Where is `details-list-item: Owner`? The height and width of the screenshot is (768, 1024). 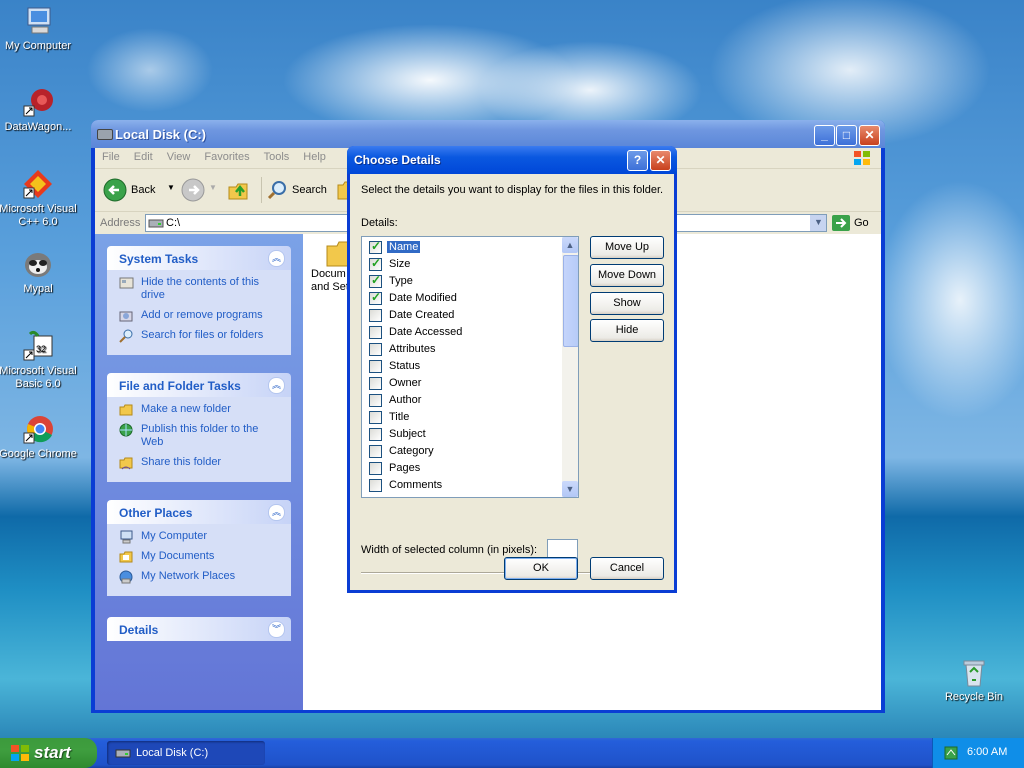
details-list-item: Owner is located at coordinates (462, 383).